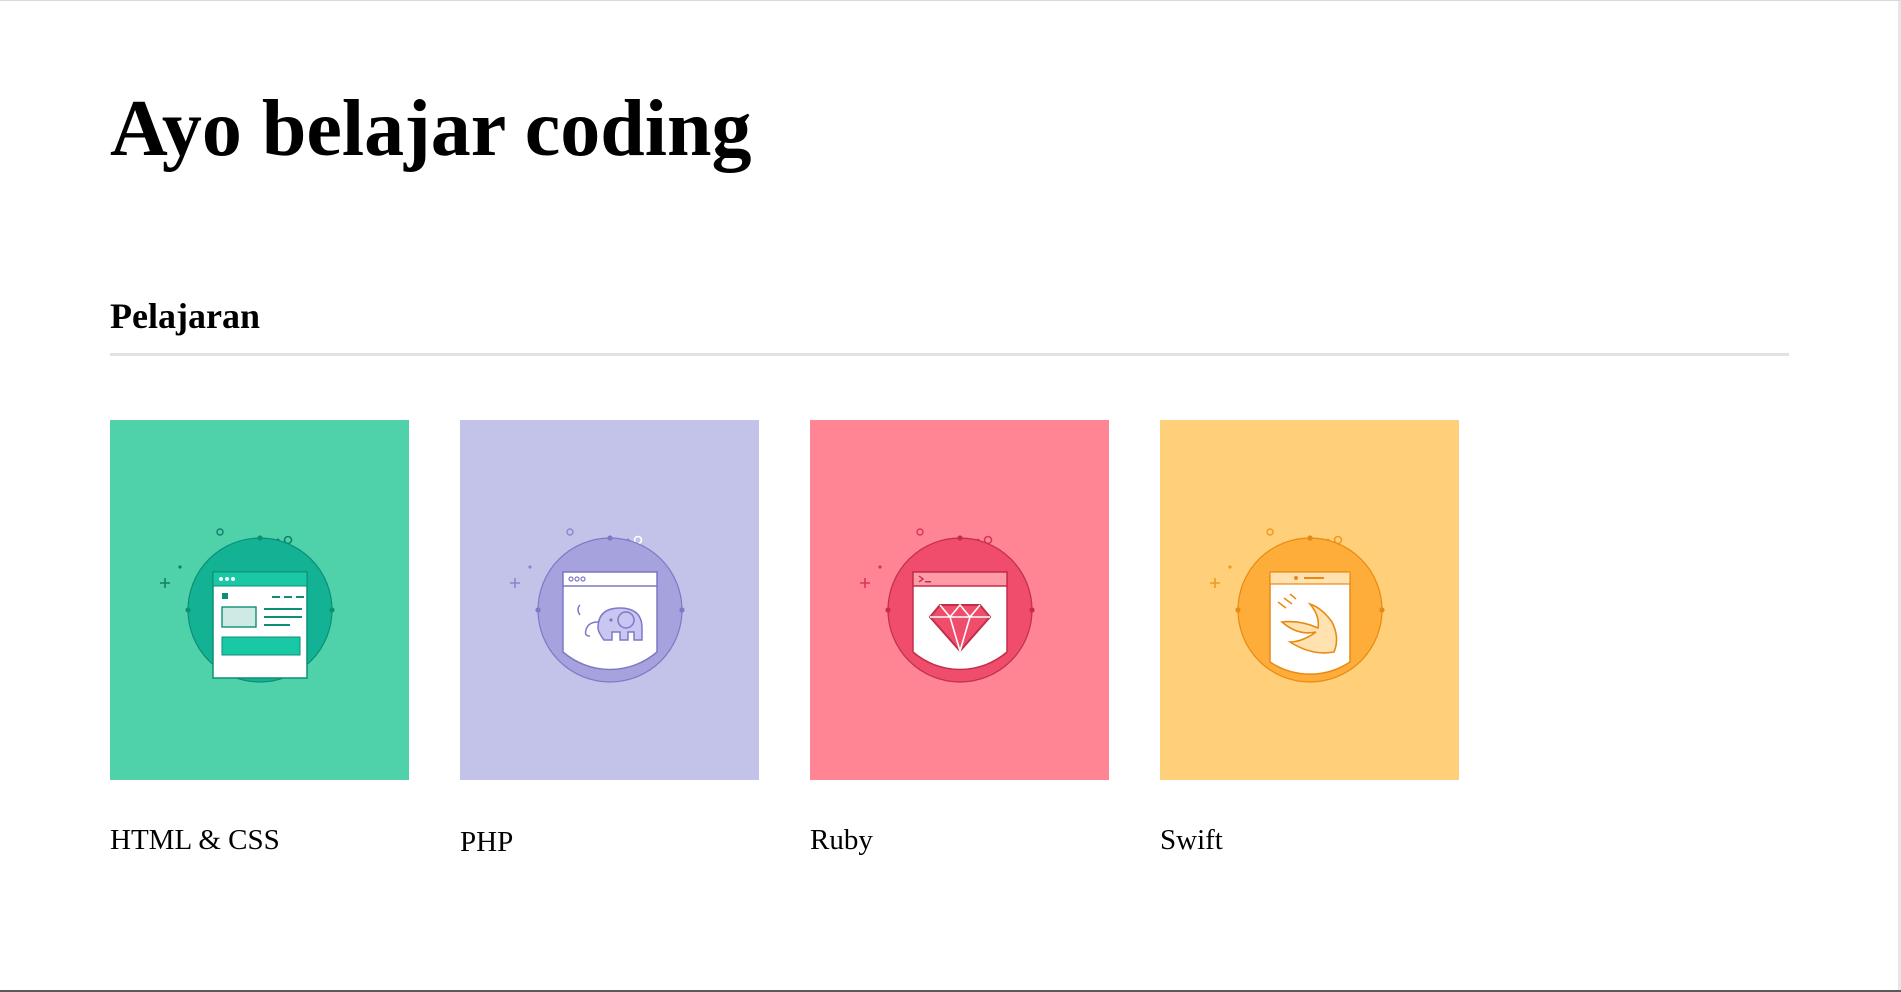  What do you see at coordinates (947, 605) in the screenshot?
I see `ruby-gem-icon` at bounding box center [947, 605].